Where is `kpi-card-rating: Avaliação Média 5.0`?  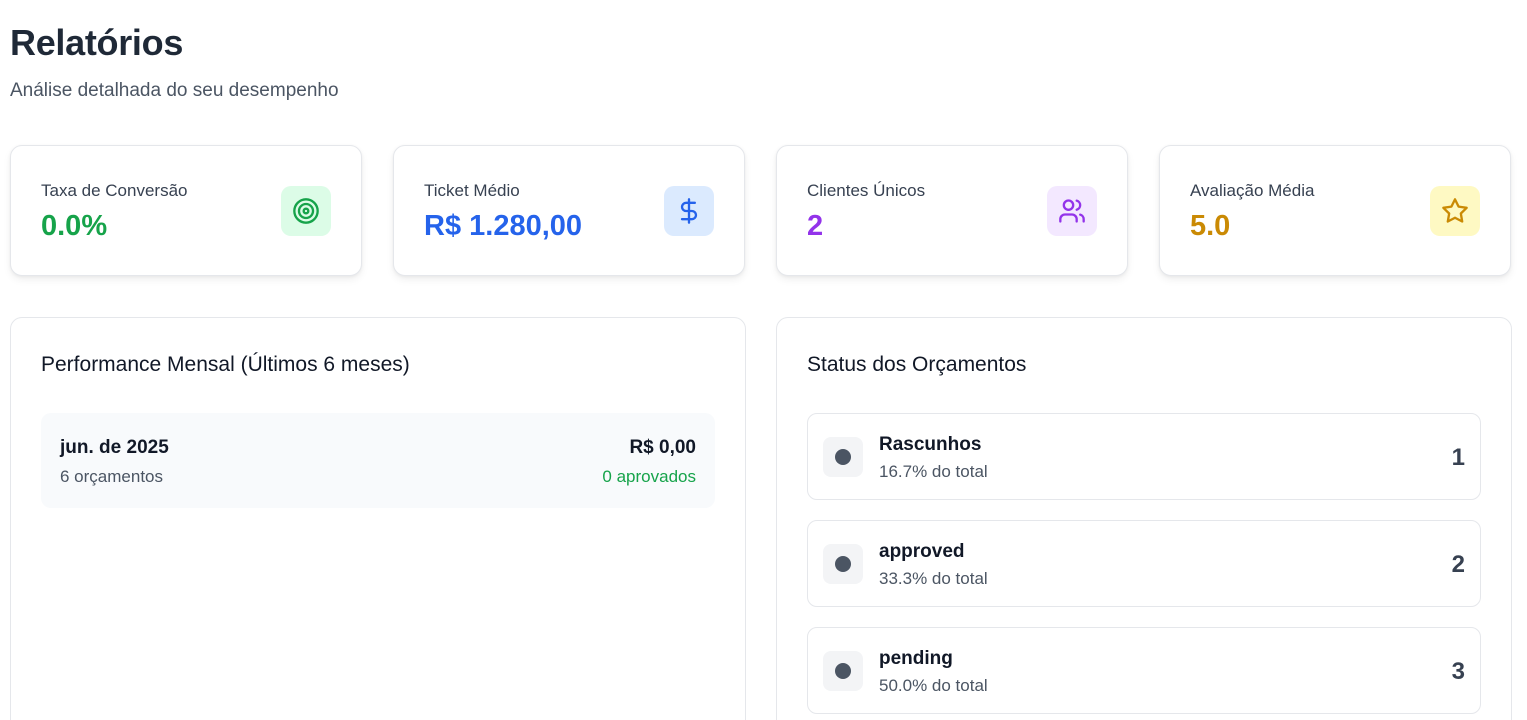 kpi-card-rating: Avaliação Média 5.0 is located at coordinates (1335, 210).